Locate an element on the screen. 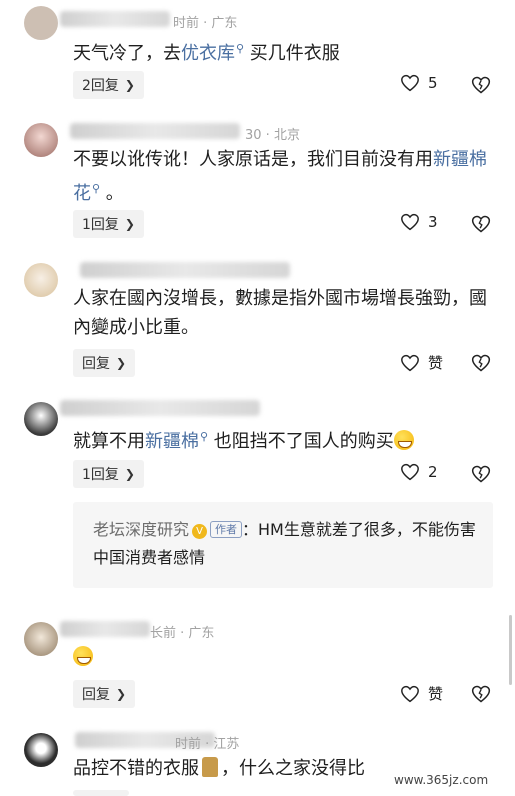 This screenshot has height=796, width=515. text-segment: ，什么之家没得比 is located at coordinates (293, 768).